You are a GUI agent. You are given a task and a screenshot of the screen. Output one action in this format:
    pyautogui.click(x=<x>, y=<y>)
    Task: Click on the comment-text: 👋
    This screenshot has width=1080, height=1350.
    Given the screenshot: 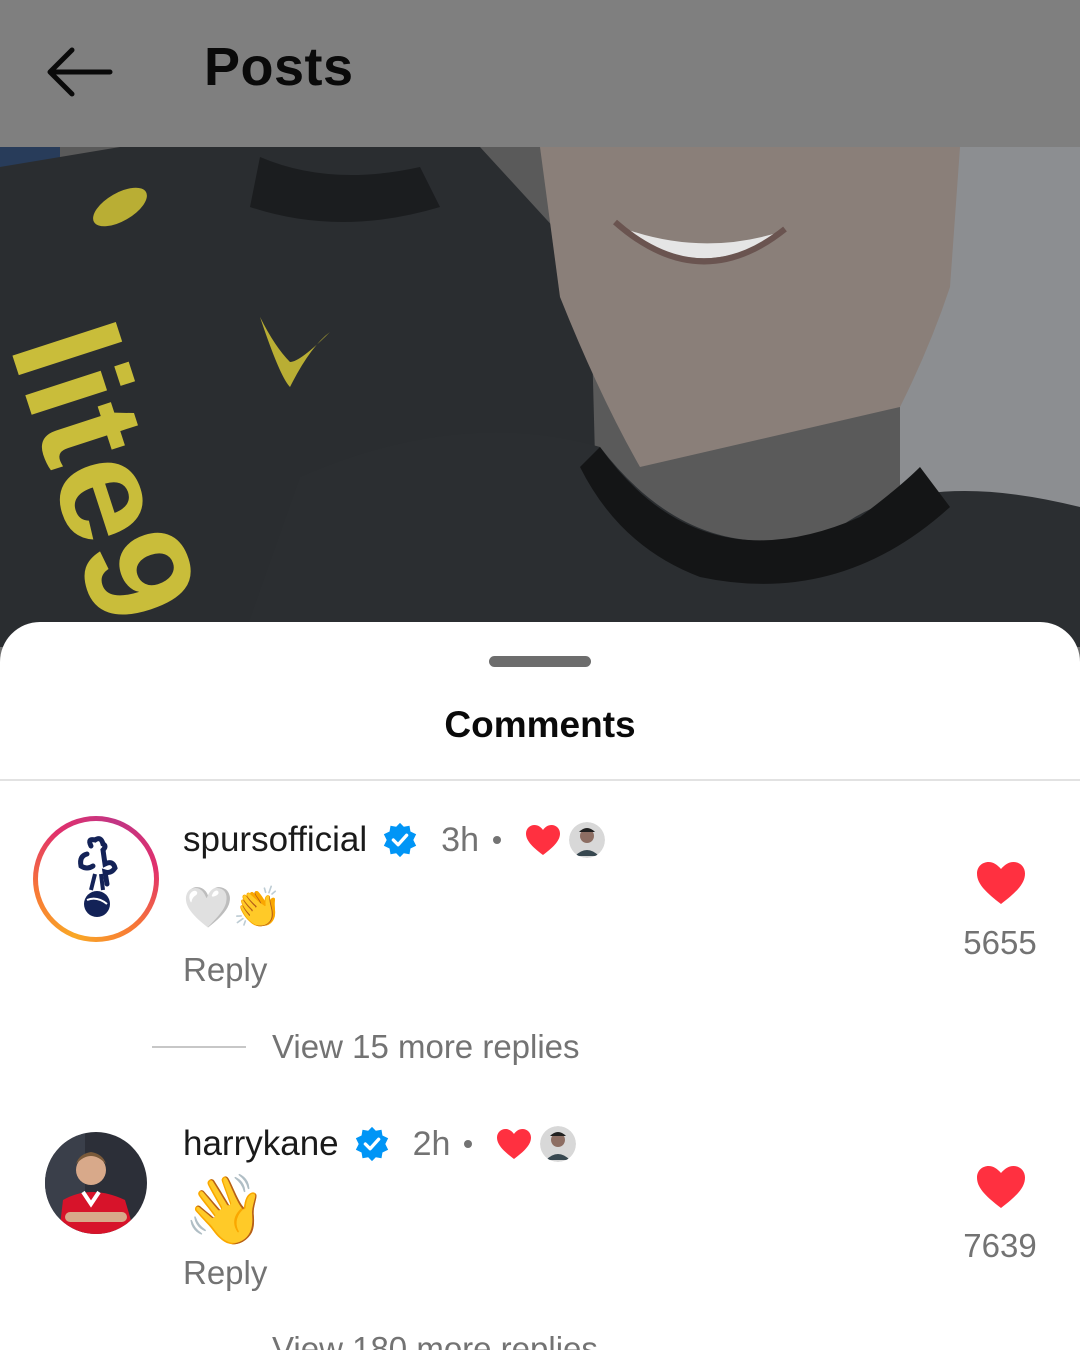 What is the action you would take?
    pyautogui.click(x=225, y=1210)
    